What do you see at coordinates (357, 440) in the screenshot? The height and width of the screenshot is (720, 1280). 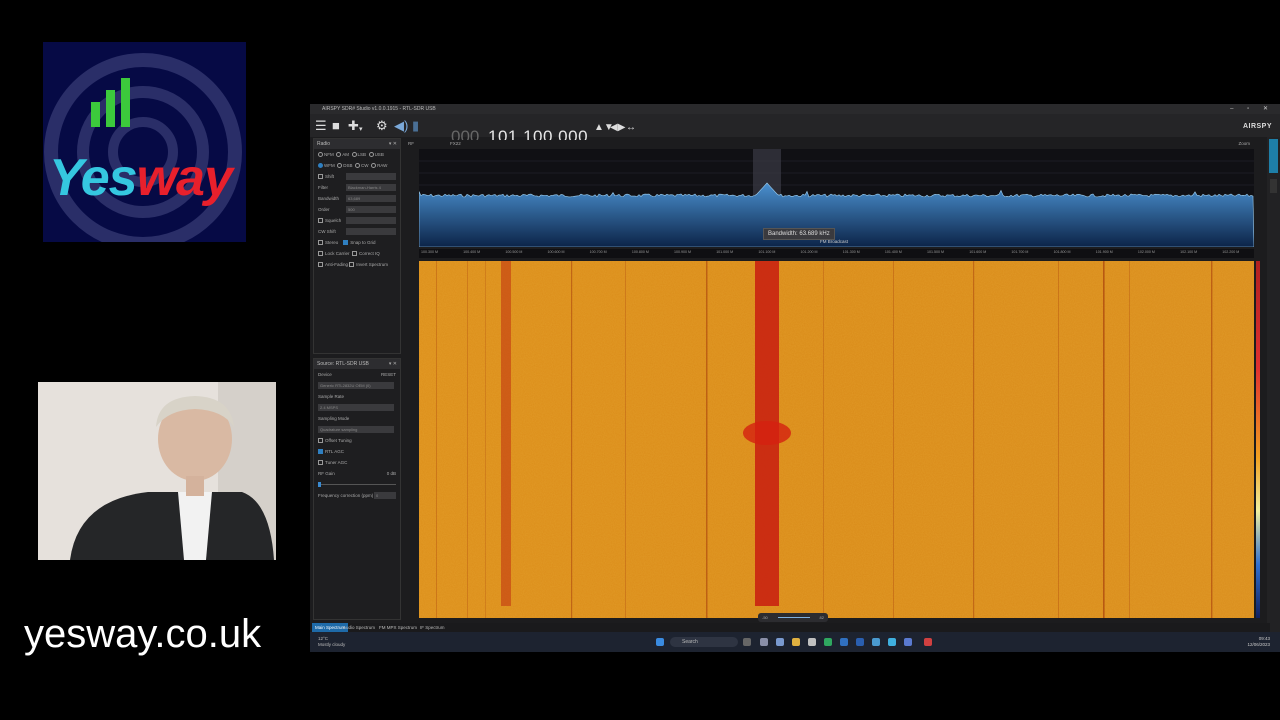 I see `offset-tuning-checkbox: Offset Tuning` at bounding box center [357, 440].